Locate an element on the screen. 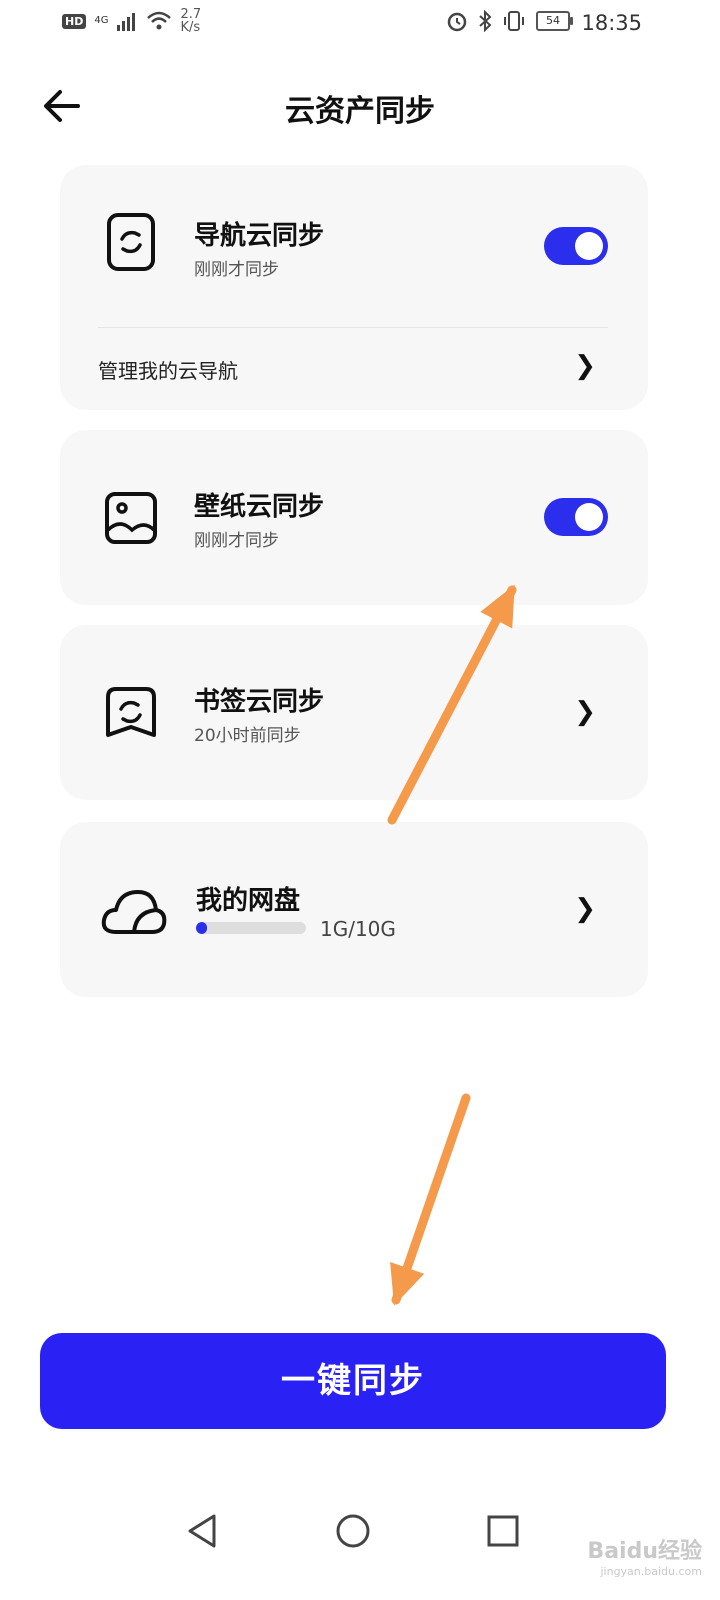 The image size is (720, 1600). status-bar: HD 4G 2.7 K/s 54 18:35 is located at coordinates (360, 24).